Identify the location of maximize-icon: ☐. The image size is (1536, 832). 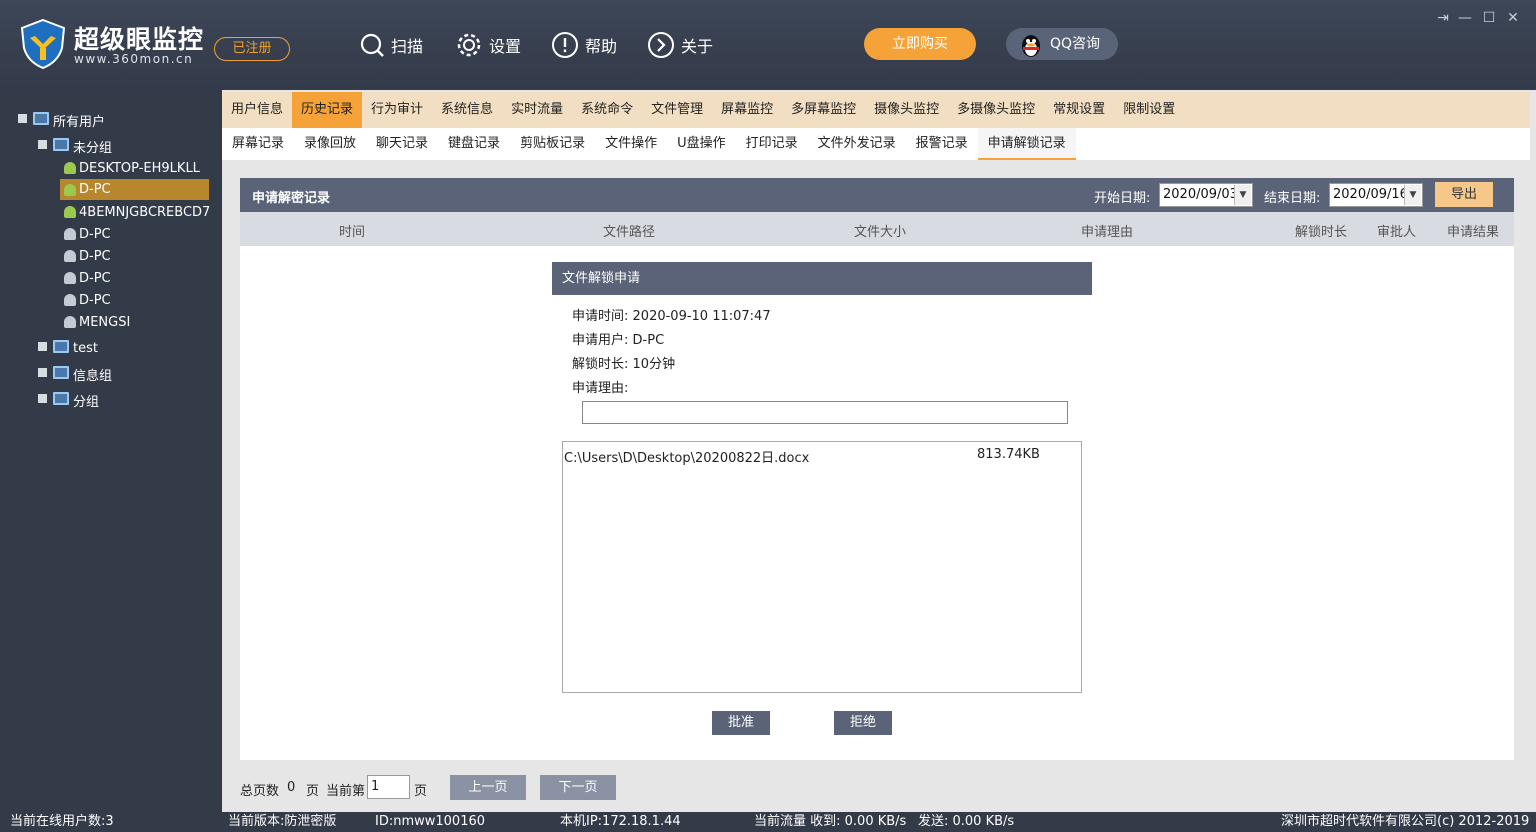
(1489, 18).